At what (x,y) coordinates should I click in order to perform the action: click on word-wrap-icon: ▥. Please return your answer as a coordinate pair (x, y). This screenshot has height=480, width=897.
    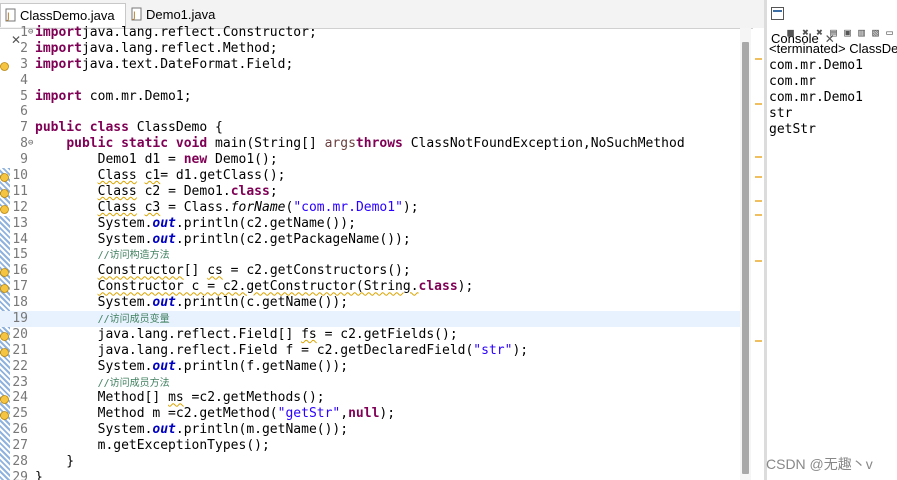
    Looking at the image, I should click on (861, 32).